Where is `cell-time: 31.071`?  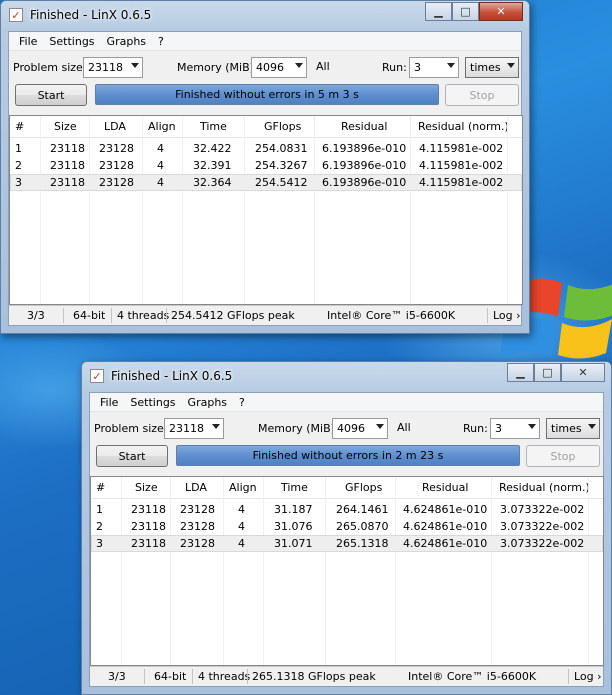 cell-time: 31.071 is located at coordinates (293, 543).